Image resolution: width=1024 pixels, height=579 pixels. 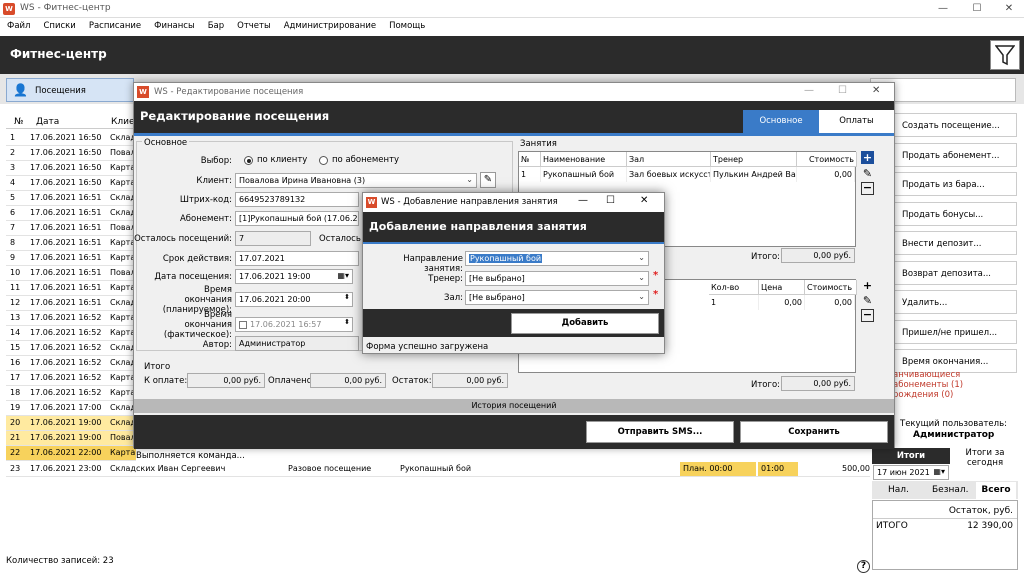 What do you see at coordinates (867, 173) in the screenshot?
I see `edit-class-pencil-icon: ✎` at bounding box center [867, 173].